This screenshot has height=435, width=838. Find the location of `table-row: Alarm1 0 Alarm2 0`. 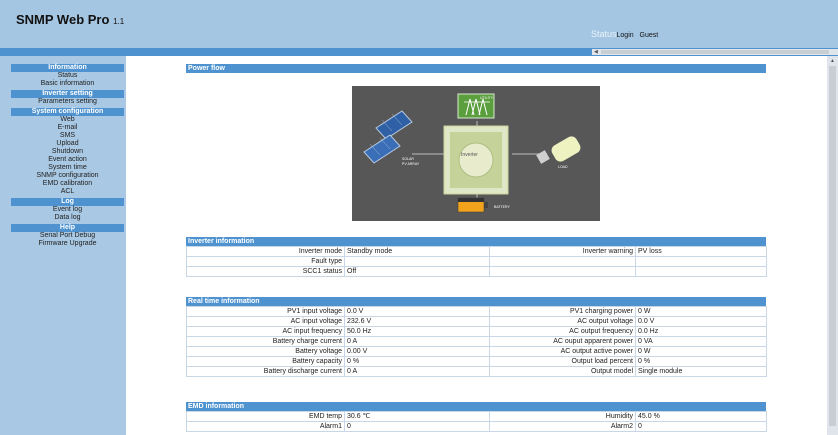

table-row: Alarm1 0 Alarm2 0 is located at coordinates (476, 426).